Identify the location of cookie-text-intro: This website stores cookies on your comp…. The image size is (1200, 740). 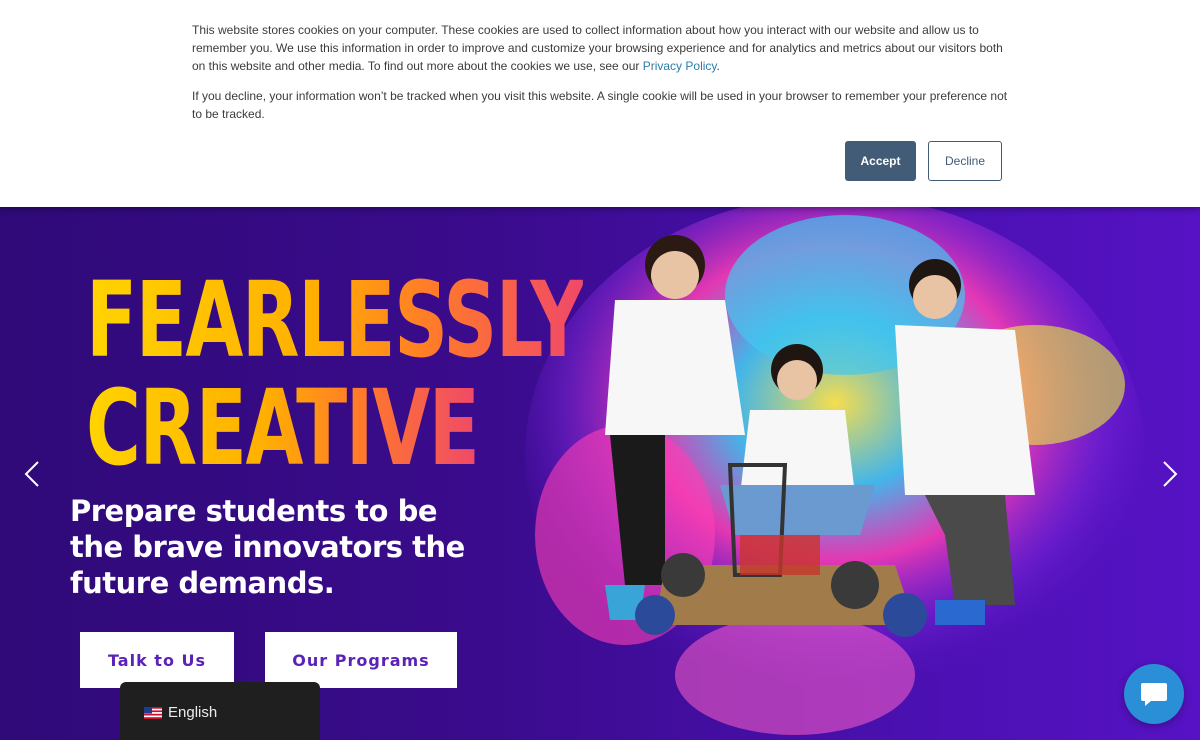
(597, 48).